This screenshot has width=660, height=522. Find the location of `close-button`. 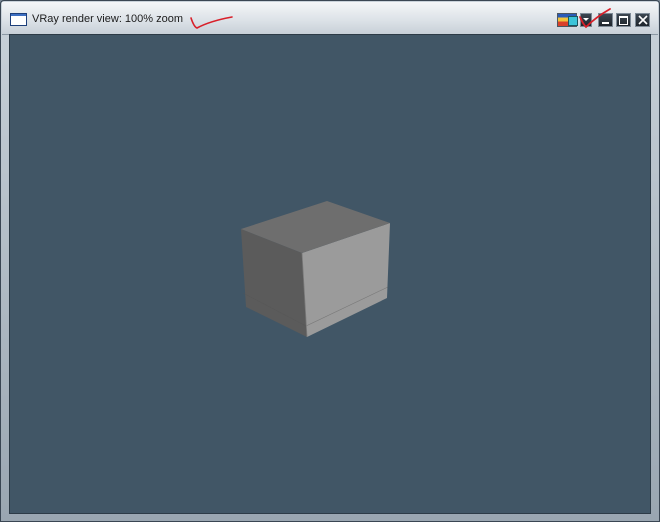

close-button is located at coordinates (642, 20).